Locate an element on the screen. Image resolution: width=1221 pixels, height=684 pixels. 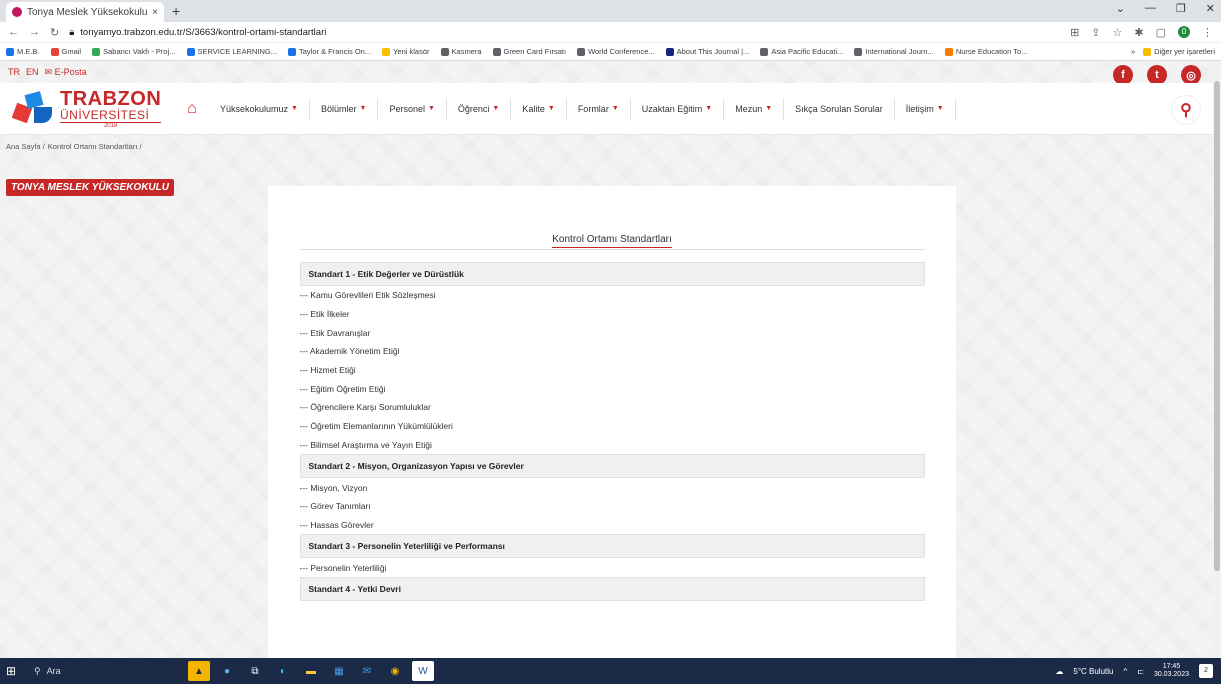
standard-link: --- Öğretim Elemanlarının Yükümlülükleri is located at coordinates (612, 426).